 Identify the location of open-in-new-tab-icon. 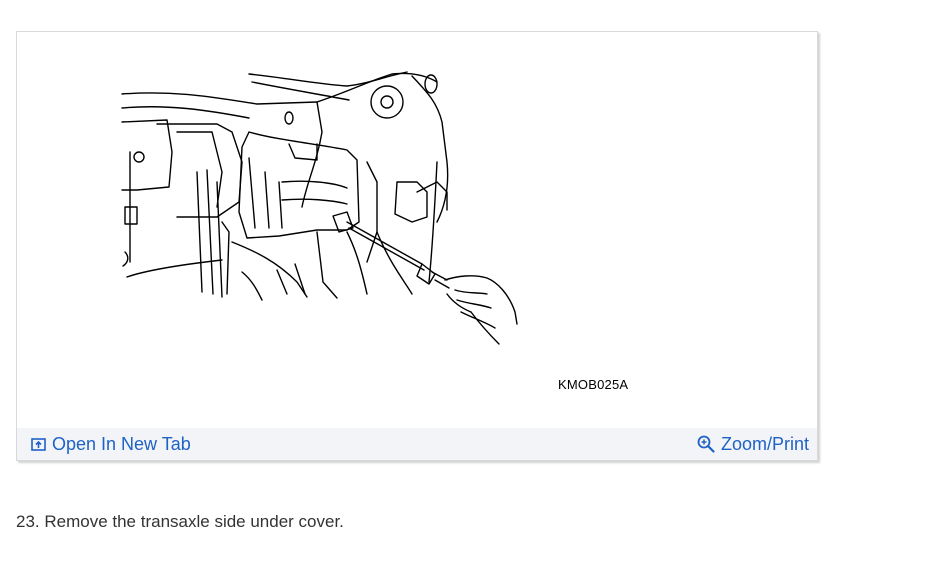
(38, 444).